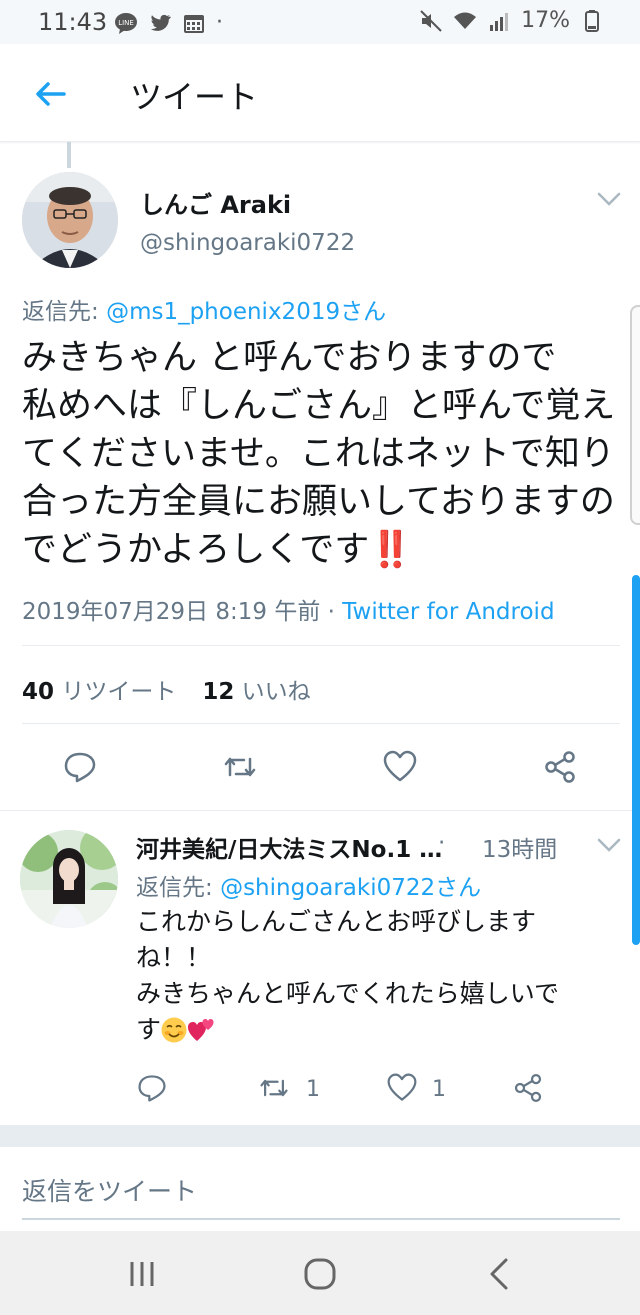 This screenshot has width=640, height=1315. I want to click on display-name: しんご Araki, so click(215, 202).